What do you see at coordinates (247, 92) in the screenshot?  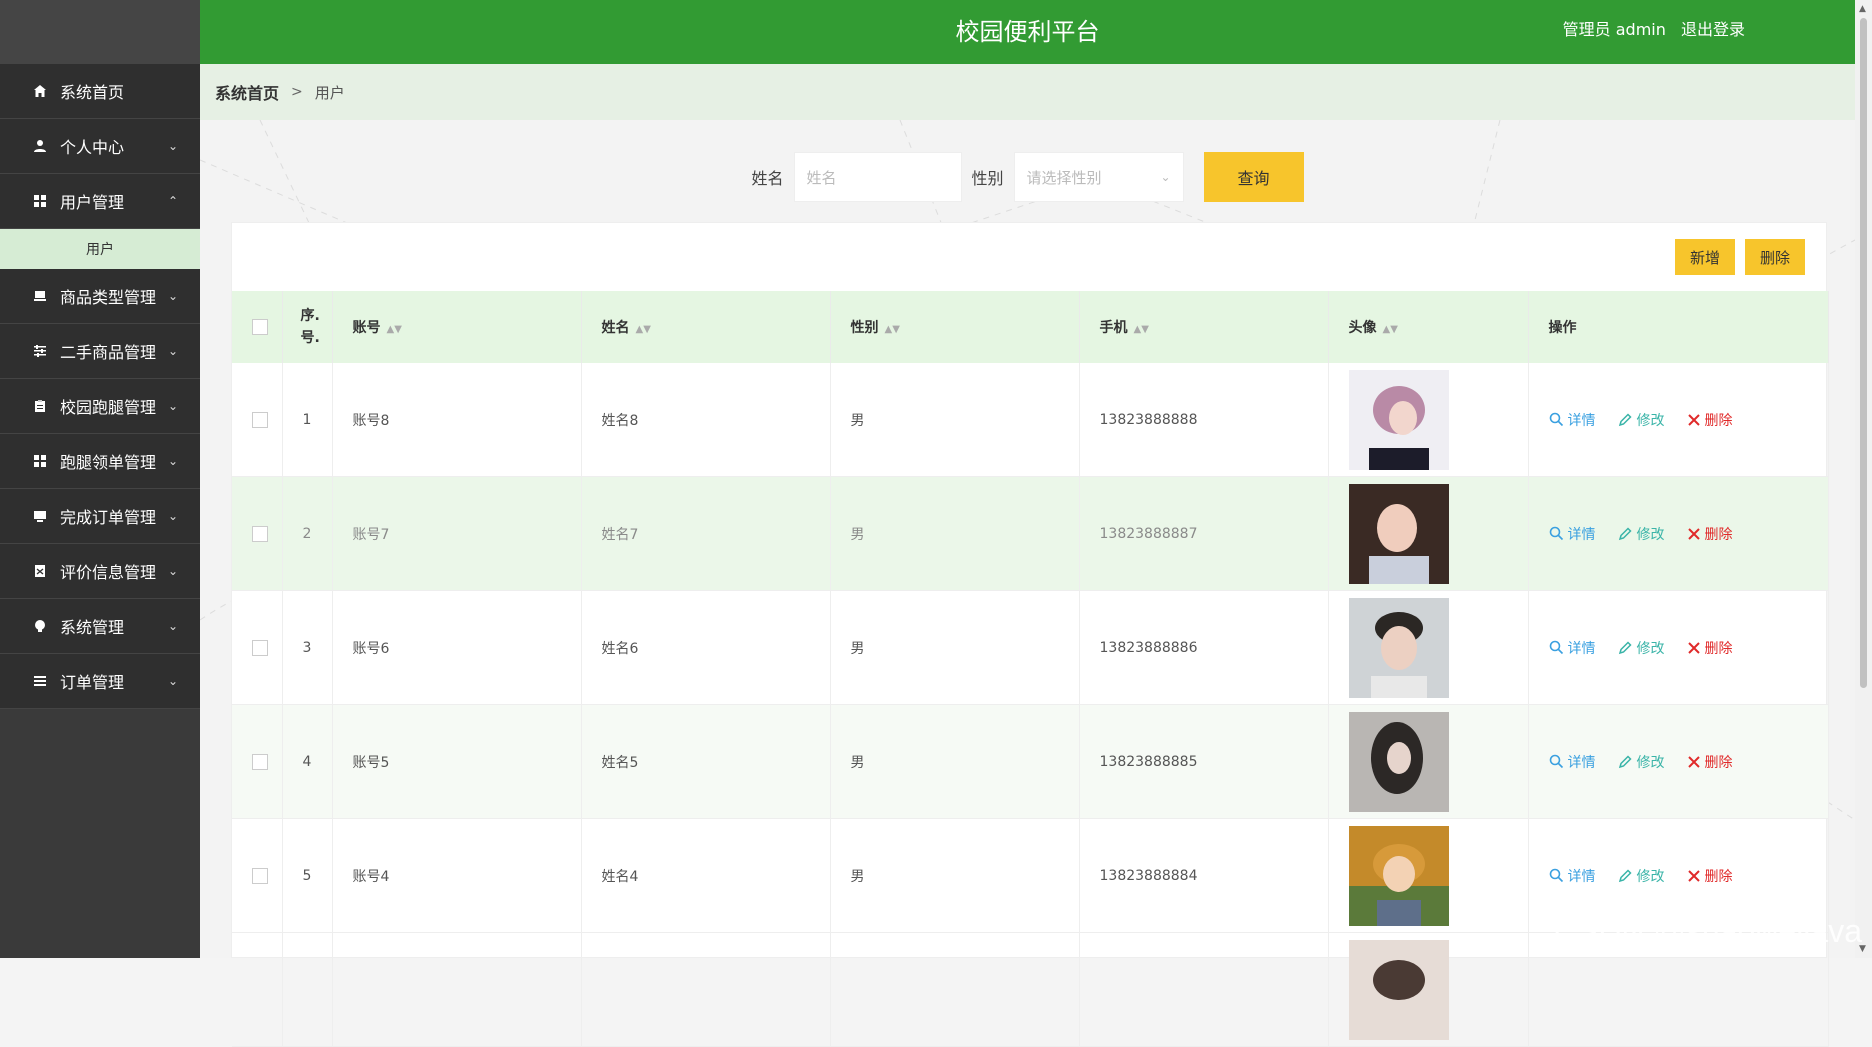 I see `breadcrumb-home: 系统首页` at bounding box center [247, 92].